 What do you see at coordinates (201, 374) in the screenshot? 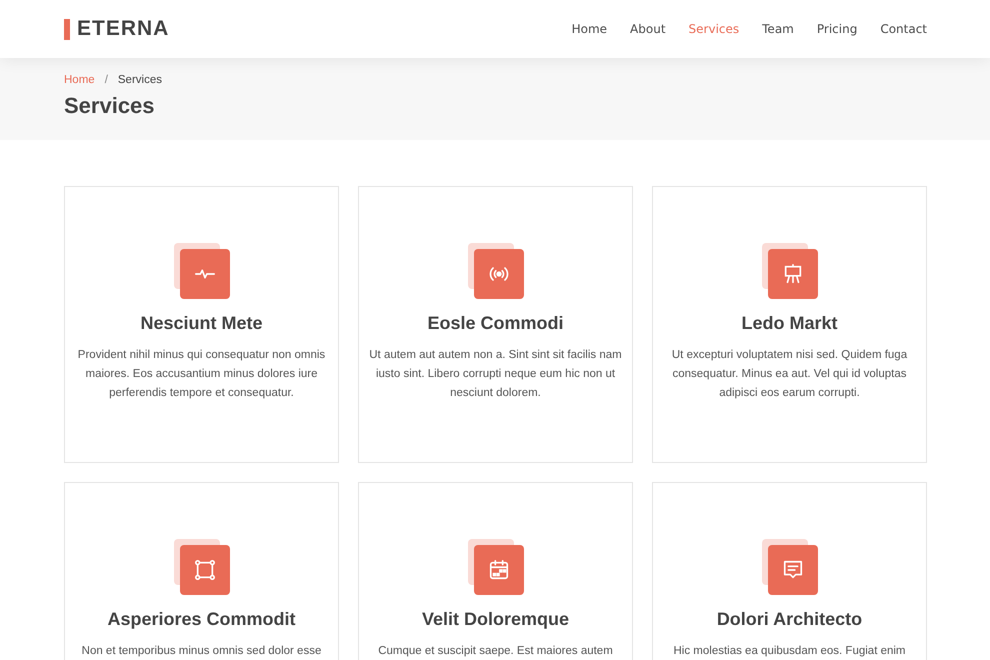
I see `service-description: Provident nihil minus qui consequatur non omnis maiores. Eos accusantium minus dolores iure perferendis tempore et consequatur.` at bounding box center [201, 374].